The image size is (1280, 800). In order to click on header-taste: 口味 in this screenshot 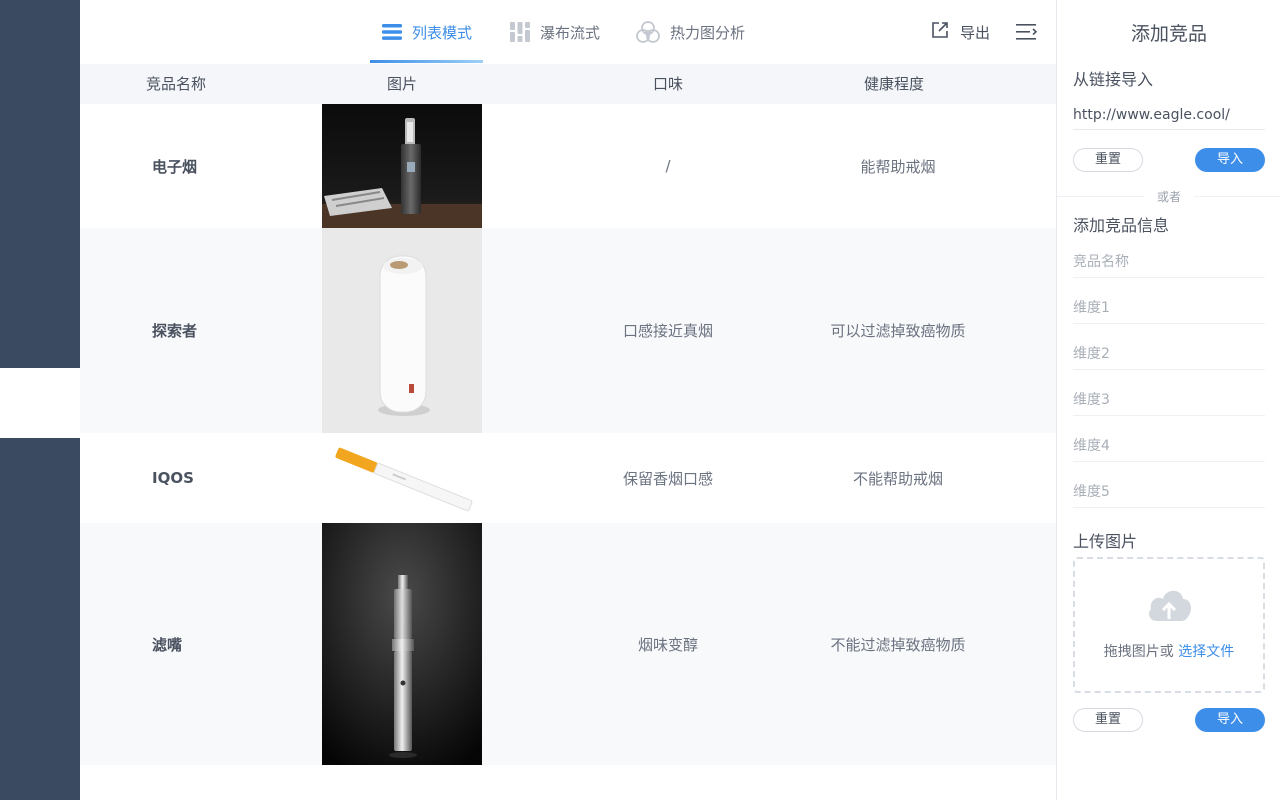, I will do `click(667, 84)`.